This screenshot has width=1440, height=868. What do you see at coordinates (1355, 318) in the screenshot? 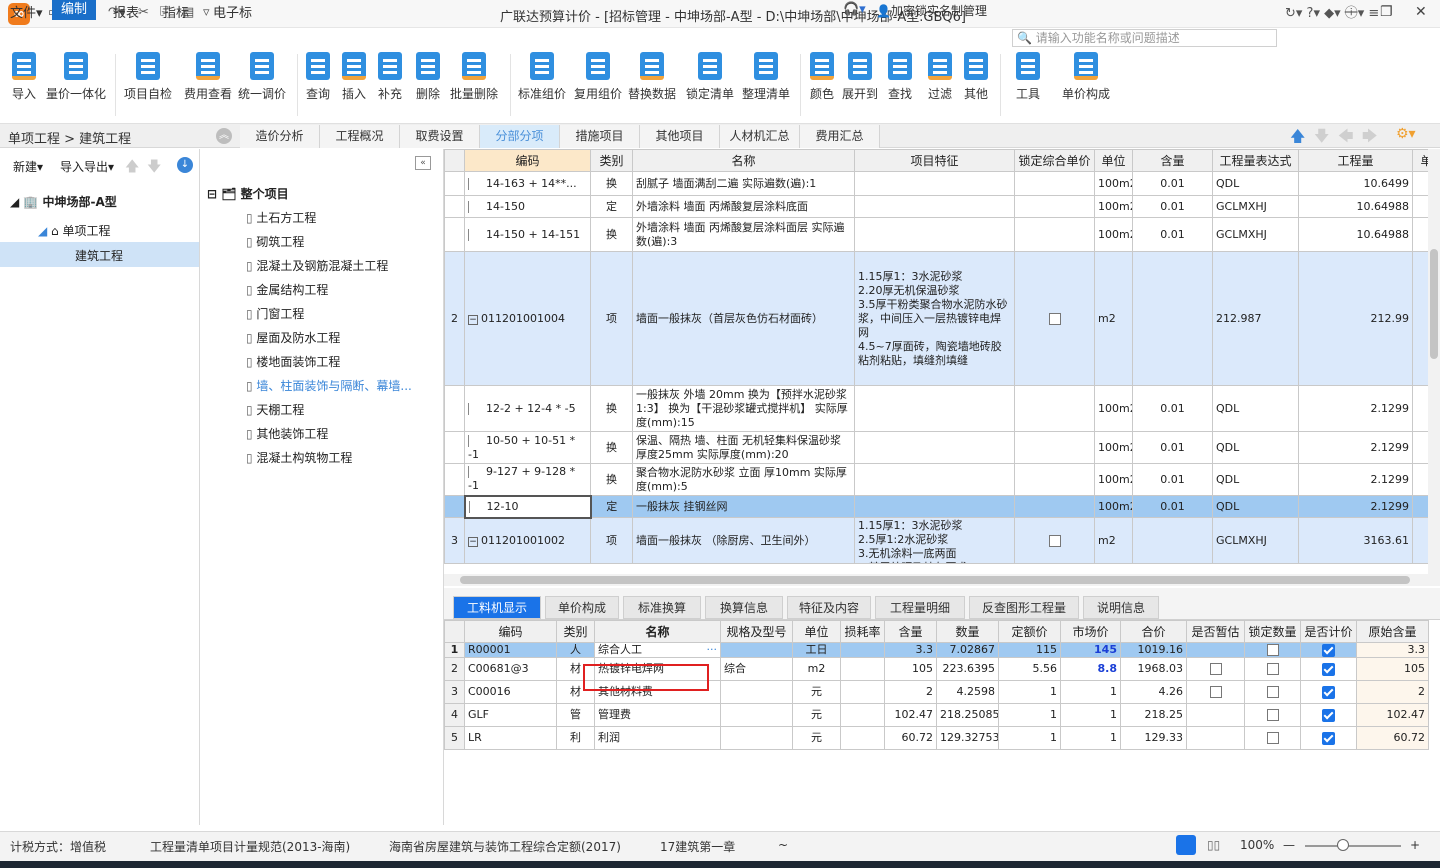
I see `amount-cell: 212.99` at bounding box center [1355, 318].